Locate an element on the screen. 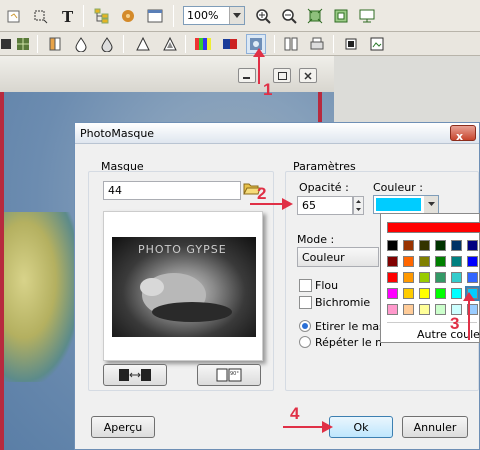 The image size is (480, 450). open-icon is located at coordinates (14, 16).